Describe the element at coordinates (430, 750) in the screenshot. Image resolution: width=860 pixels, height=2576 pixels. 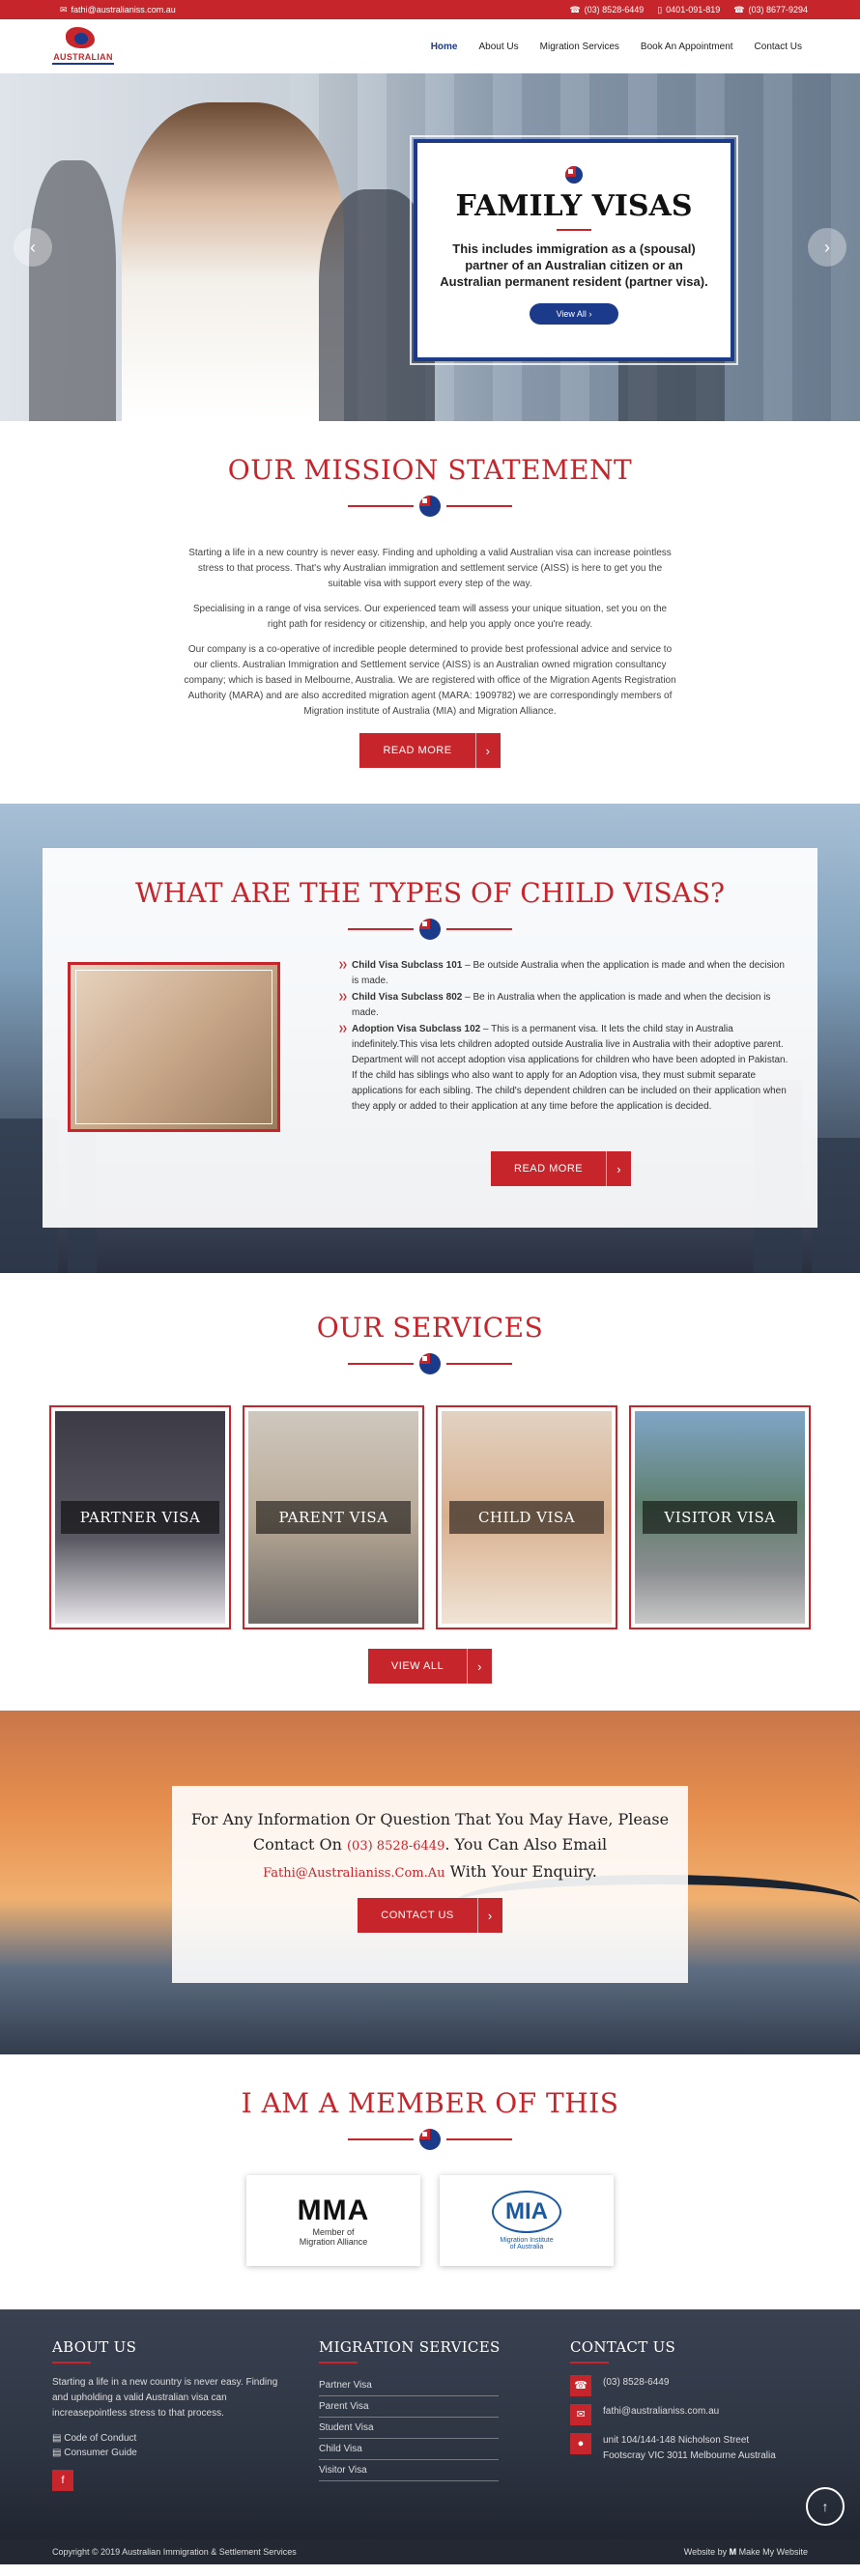
I see `mission-read-more-button: READ MORE ›` at that location.